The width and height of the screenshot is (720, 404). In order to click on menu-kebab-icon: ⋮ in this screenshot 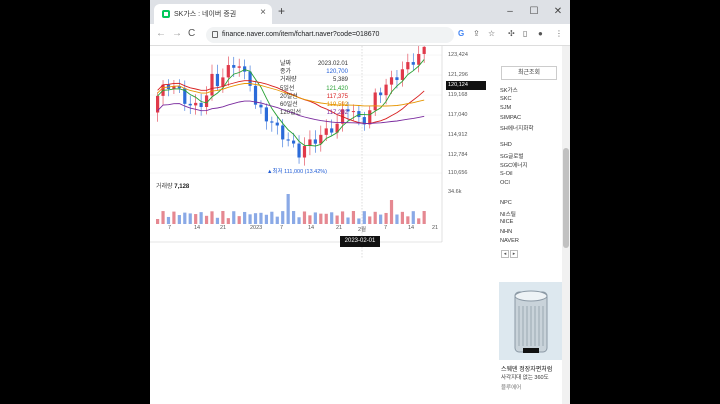, I will do `click(559, 33)`.